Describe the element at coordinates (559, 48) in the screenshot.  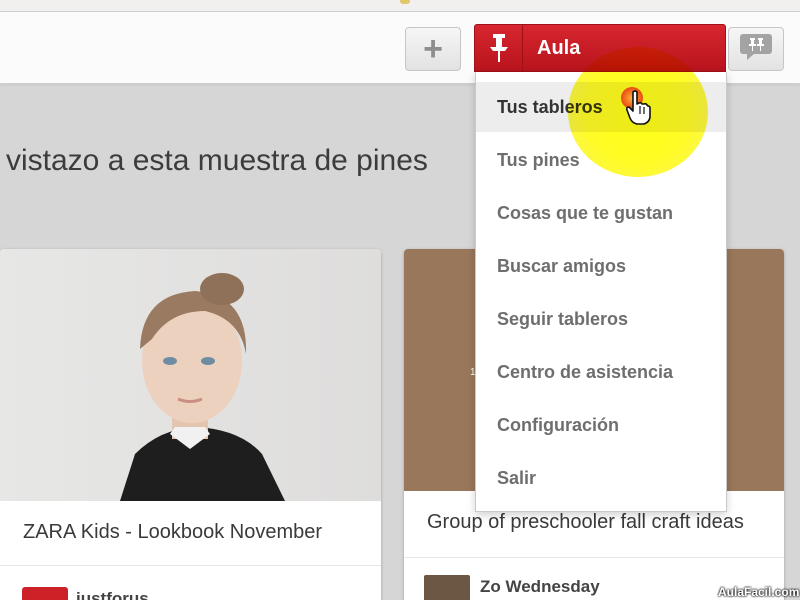
I see `user-name: Aula` at that location.